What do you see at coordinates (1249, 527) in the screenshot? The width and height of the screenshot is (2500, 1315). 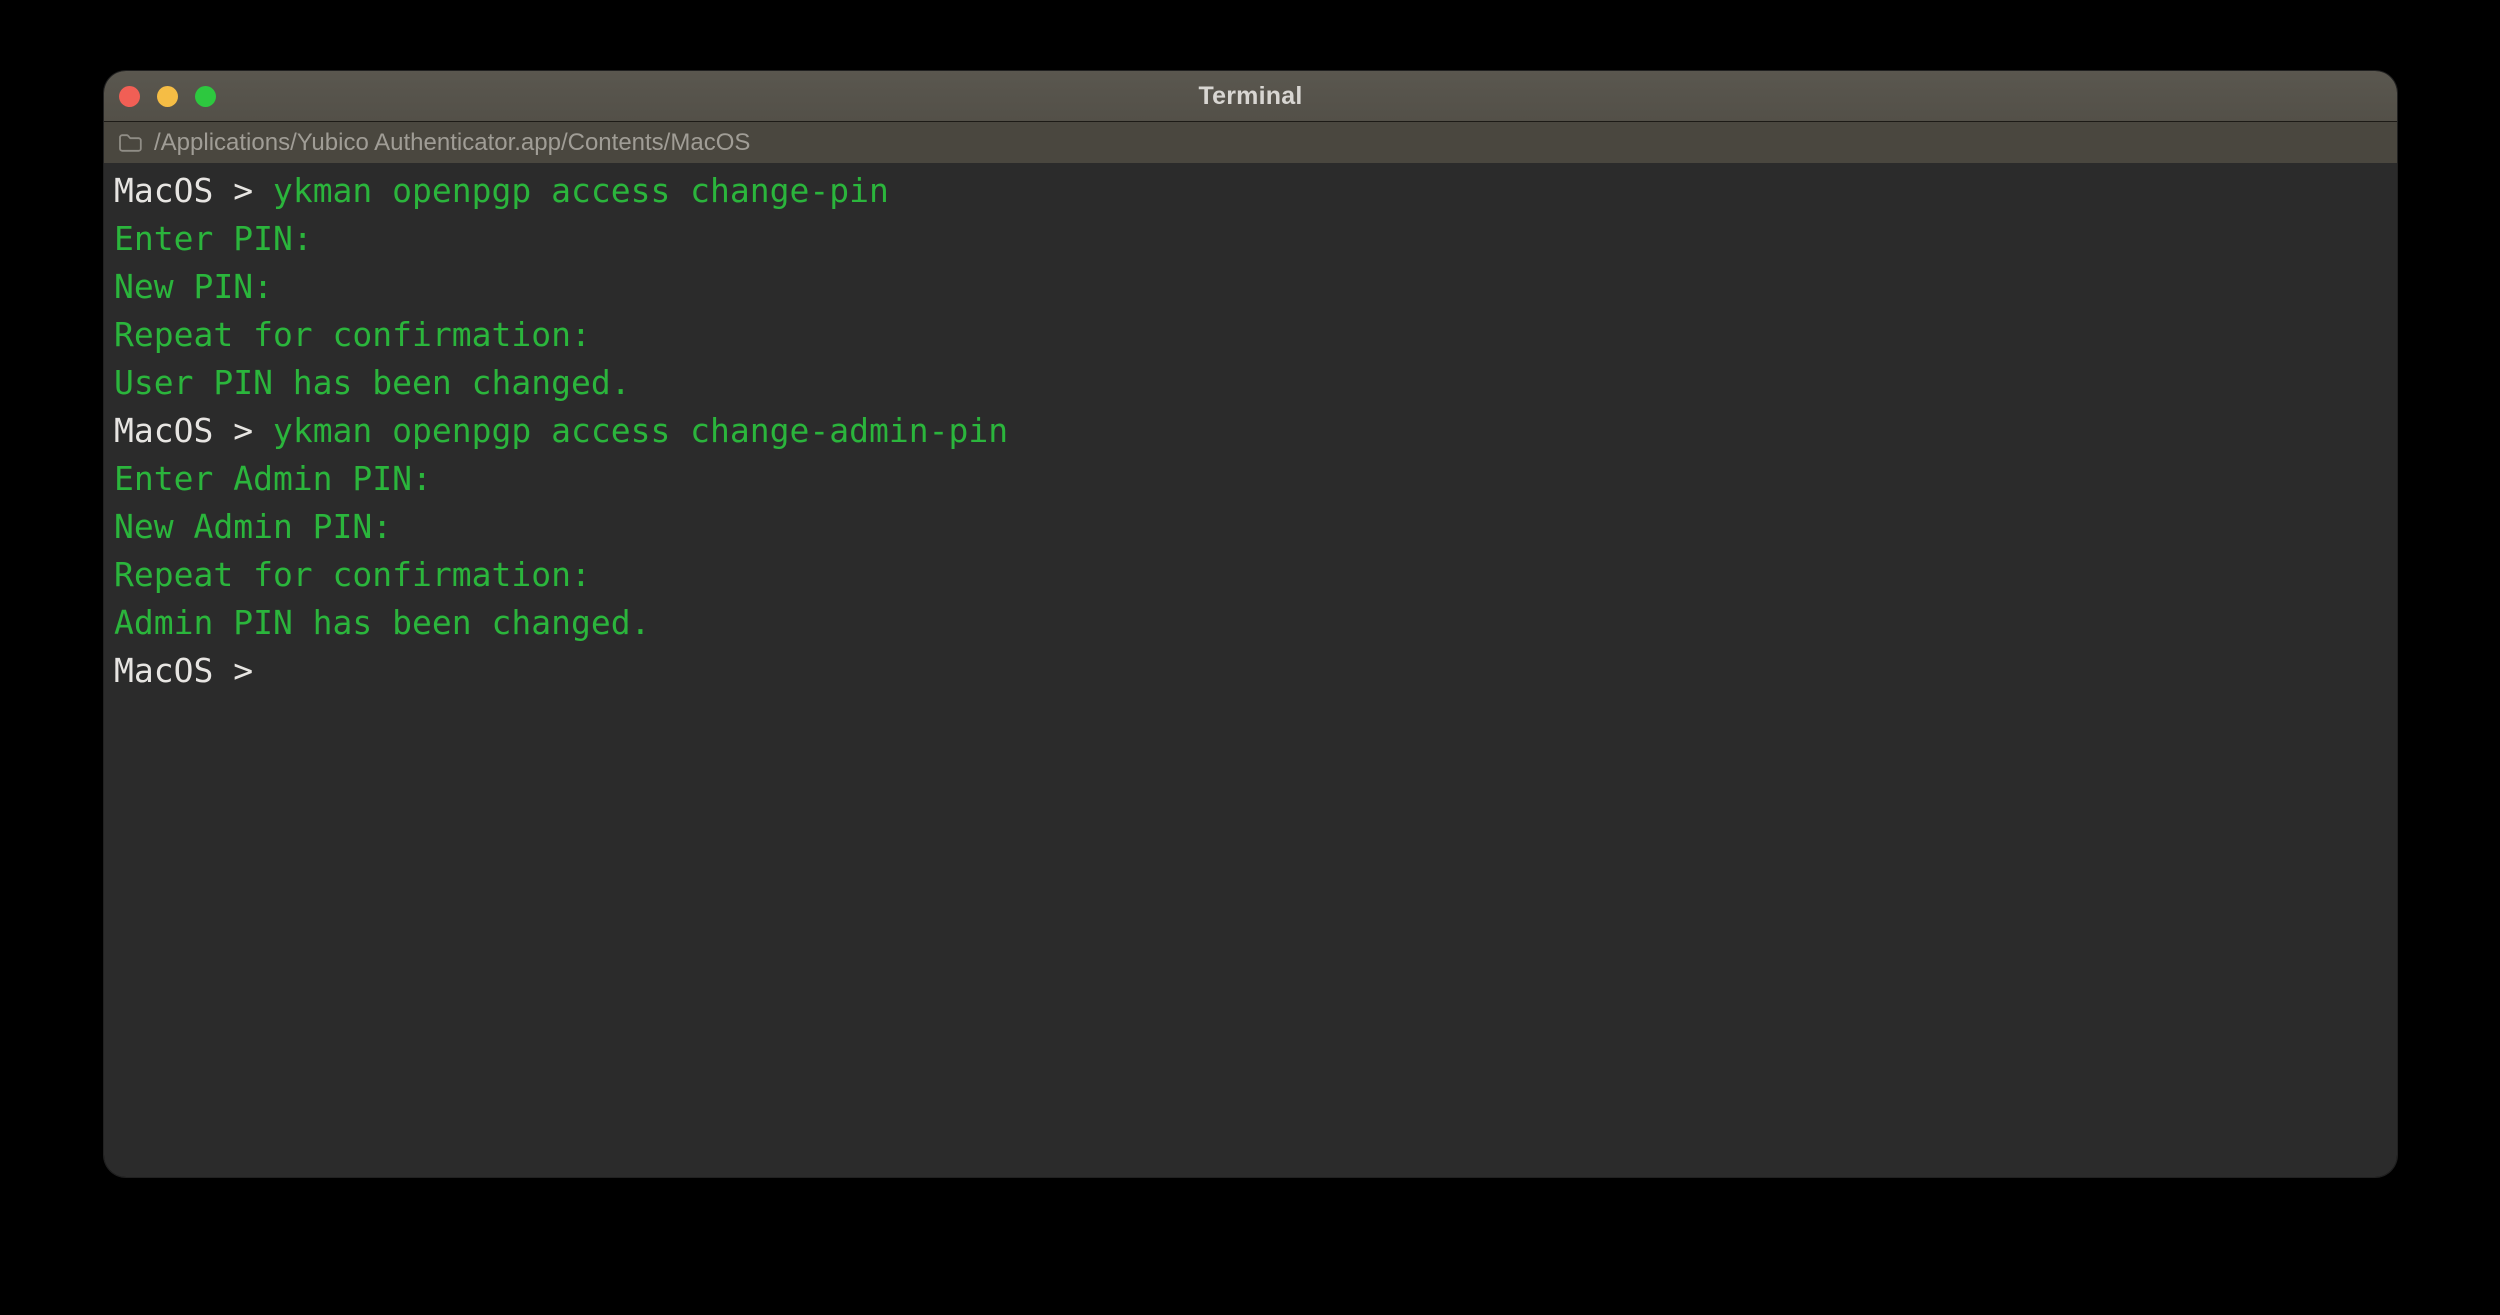 I see `terminal-line: New Admin PIN:` at bounding box center [1249, 527].